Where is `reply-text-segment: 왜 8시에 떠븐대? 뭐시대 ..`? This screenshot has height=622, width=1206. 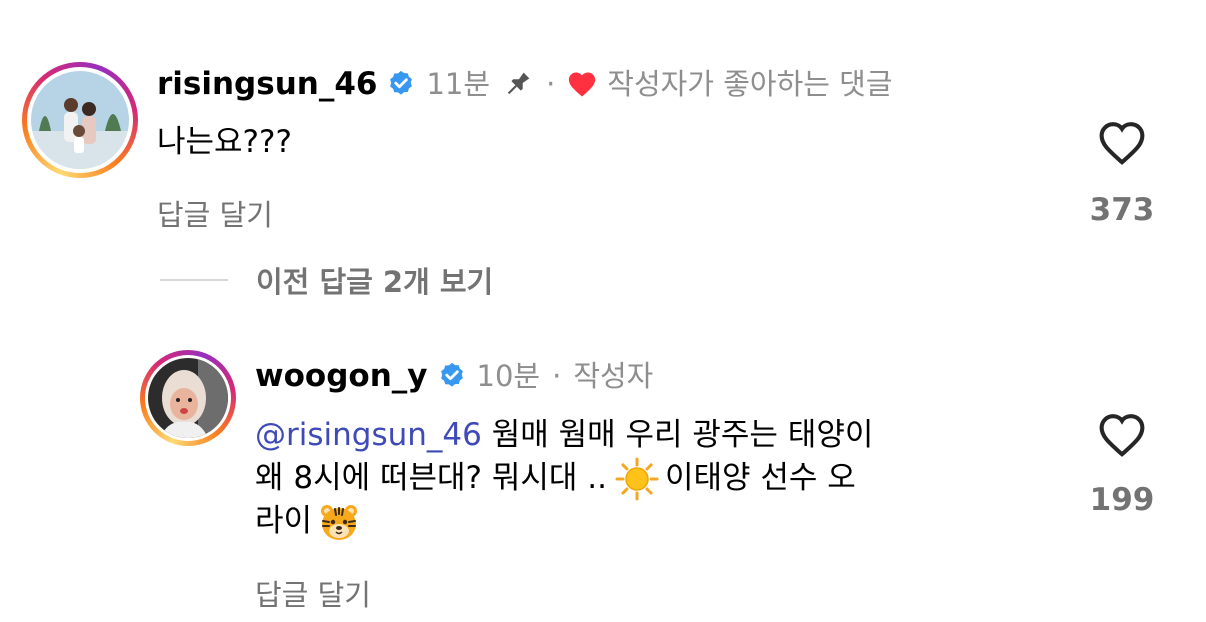
reply-text-segment: 왜 8시에 떠븐대? 뭐시대 .. is located at coordinates (431, 478).